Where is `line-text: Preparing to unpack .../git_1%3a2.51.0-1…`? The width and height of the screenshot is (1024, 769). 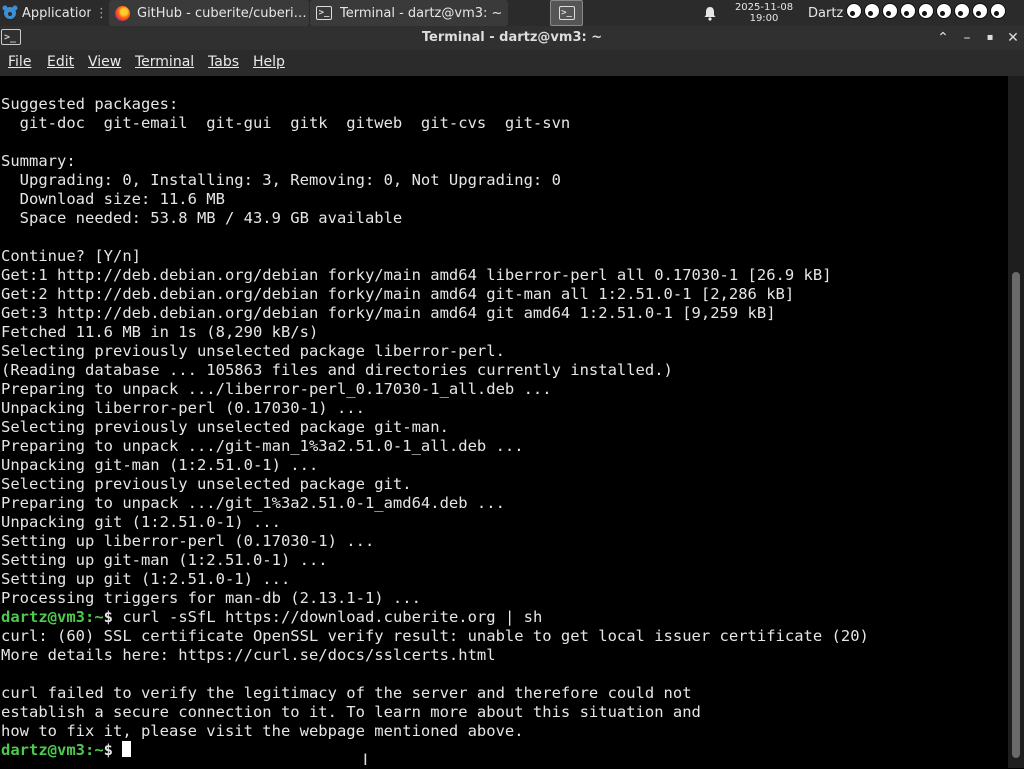 line-text: Preparing to unpack .../git_1%3a2.51.0-1… is located at coordinates (253, 503).